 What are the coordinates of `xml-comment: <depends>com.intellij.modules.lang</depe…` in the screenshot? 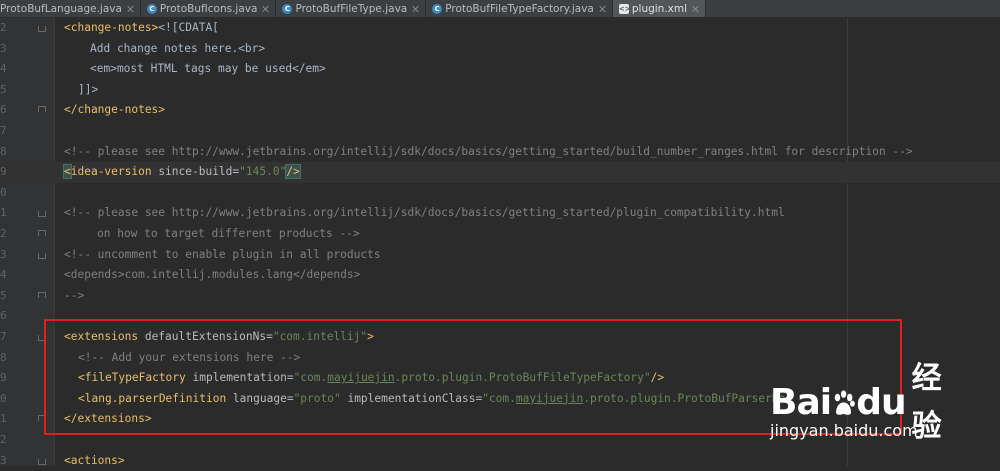 It's located at (212, 275).